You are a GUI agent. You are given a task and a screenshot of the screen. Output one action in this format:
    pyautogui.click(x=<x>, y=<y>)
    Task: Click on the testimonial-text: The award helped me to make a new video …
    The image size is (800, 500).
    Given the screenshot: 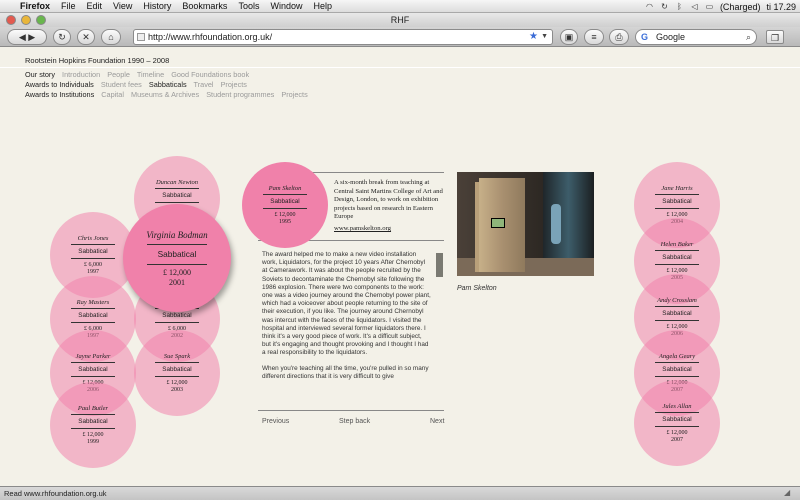 What is the action you would take?
    pyautogui.click(x=347, y=327)
    